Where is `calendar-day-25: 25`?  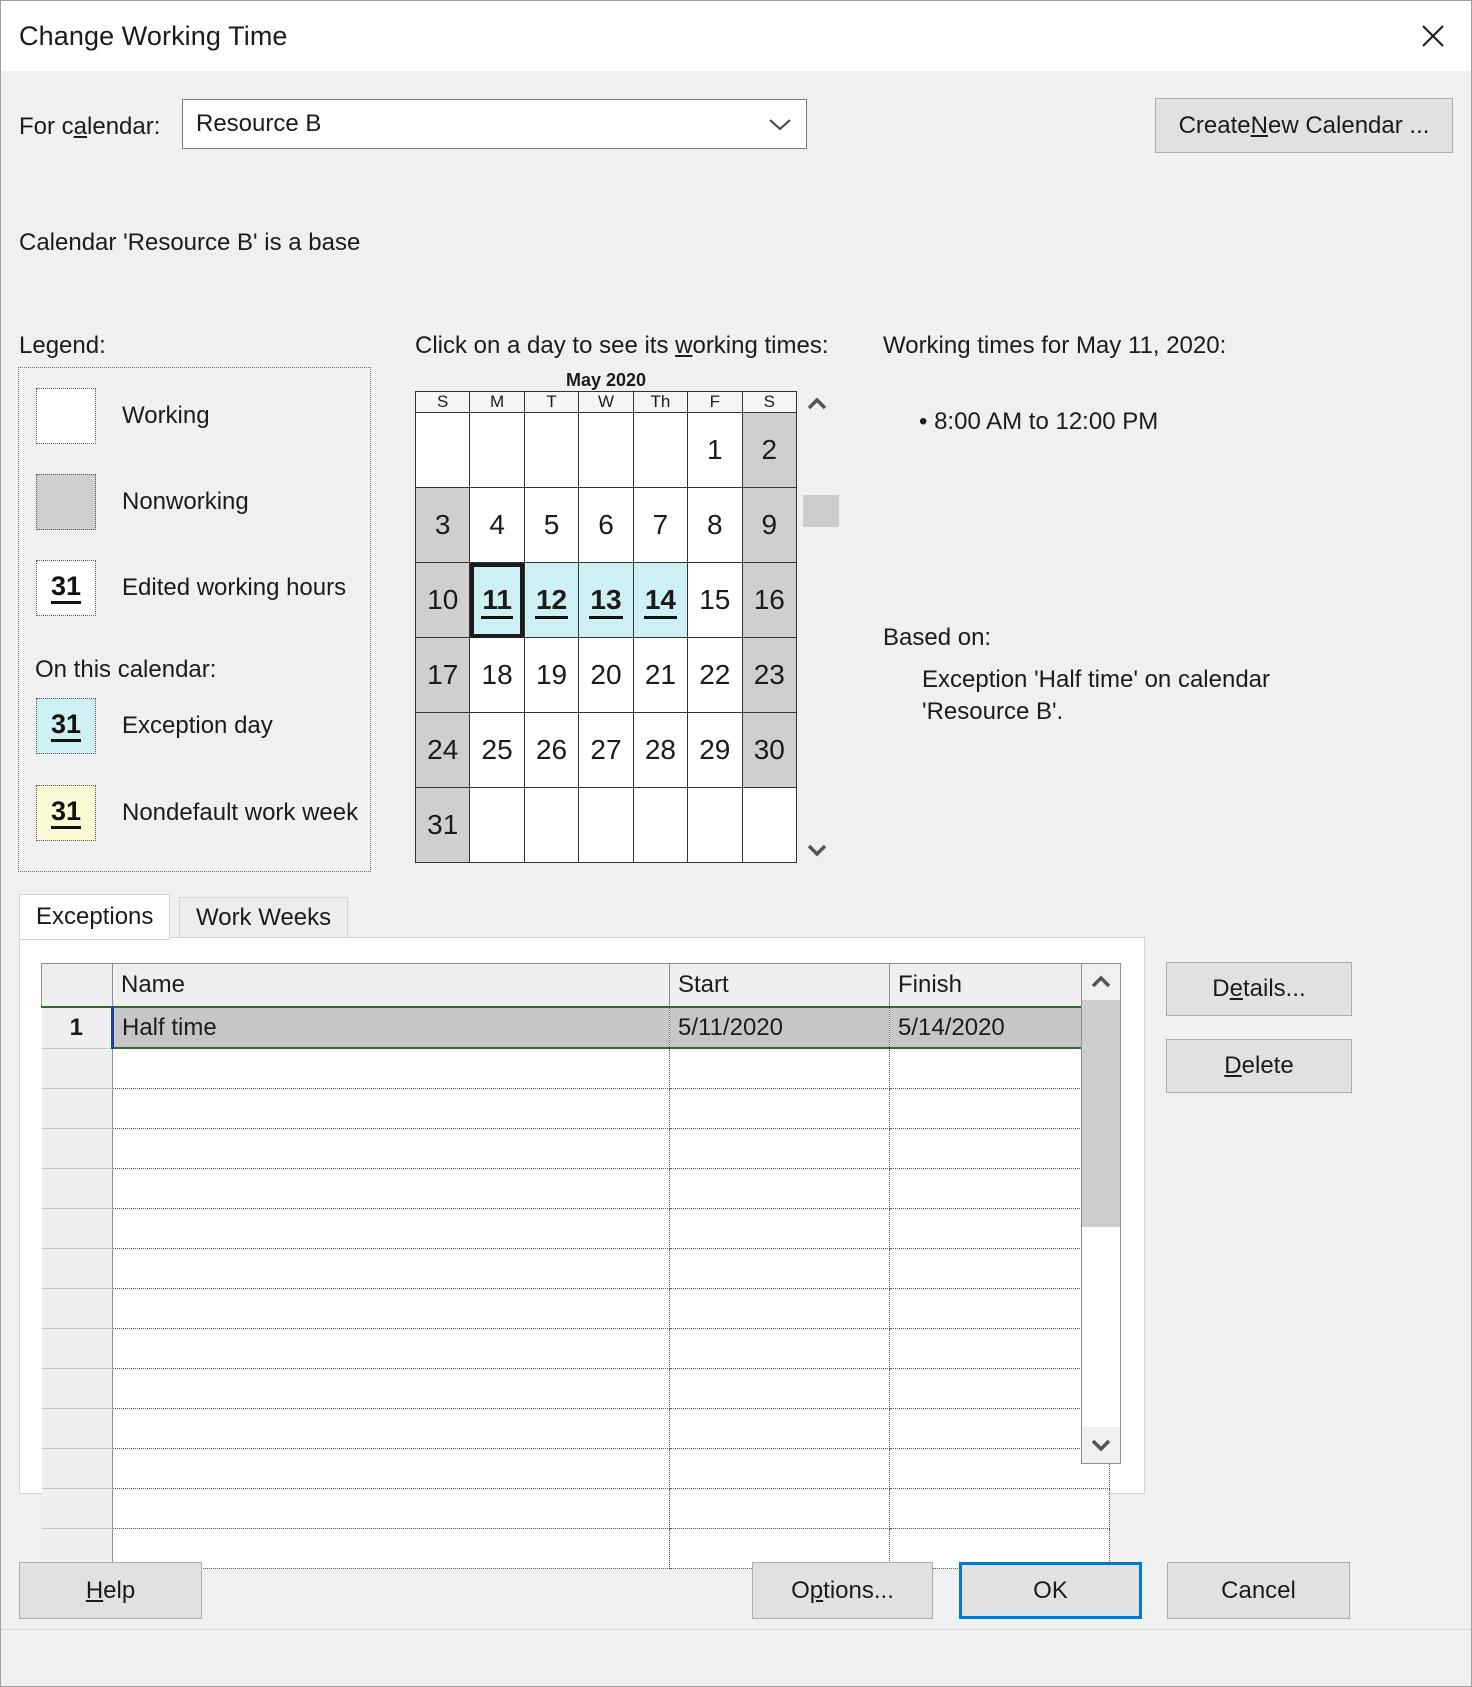 calendar-day-25: 25 is located at coordinates (497, 750).